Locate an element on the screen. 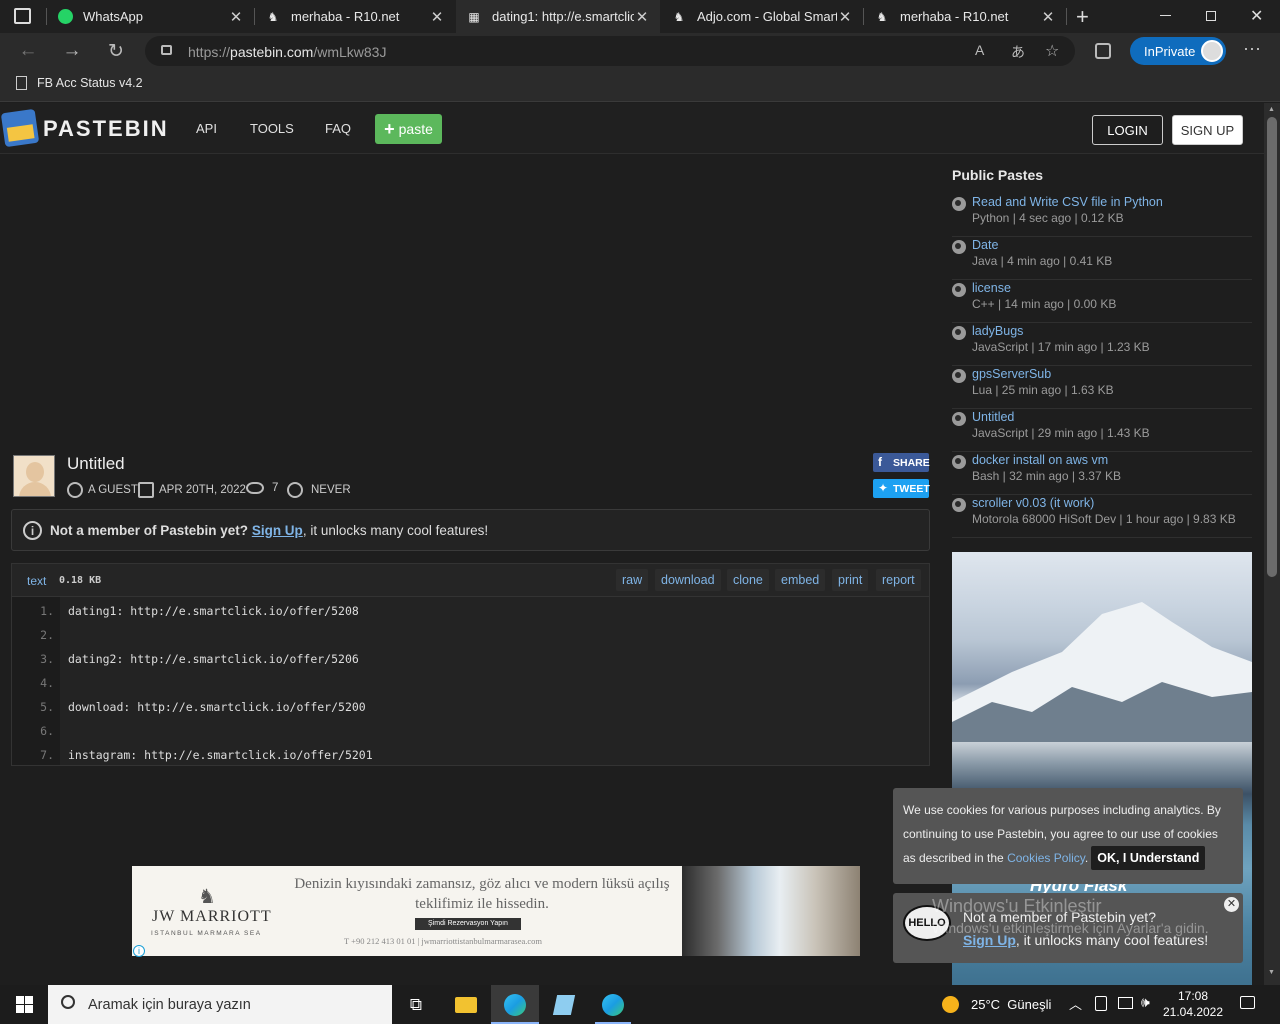 The width and height of the screenshot is (1280, 1024). login-button: LOGIN is located at coordinates (1127, 130).